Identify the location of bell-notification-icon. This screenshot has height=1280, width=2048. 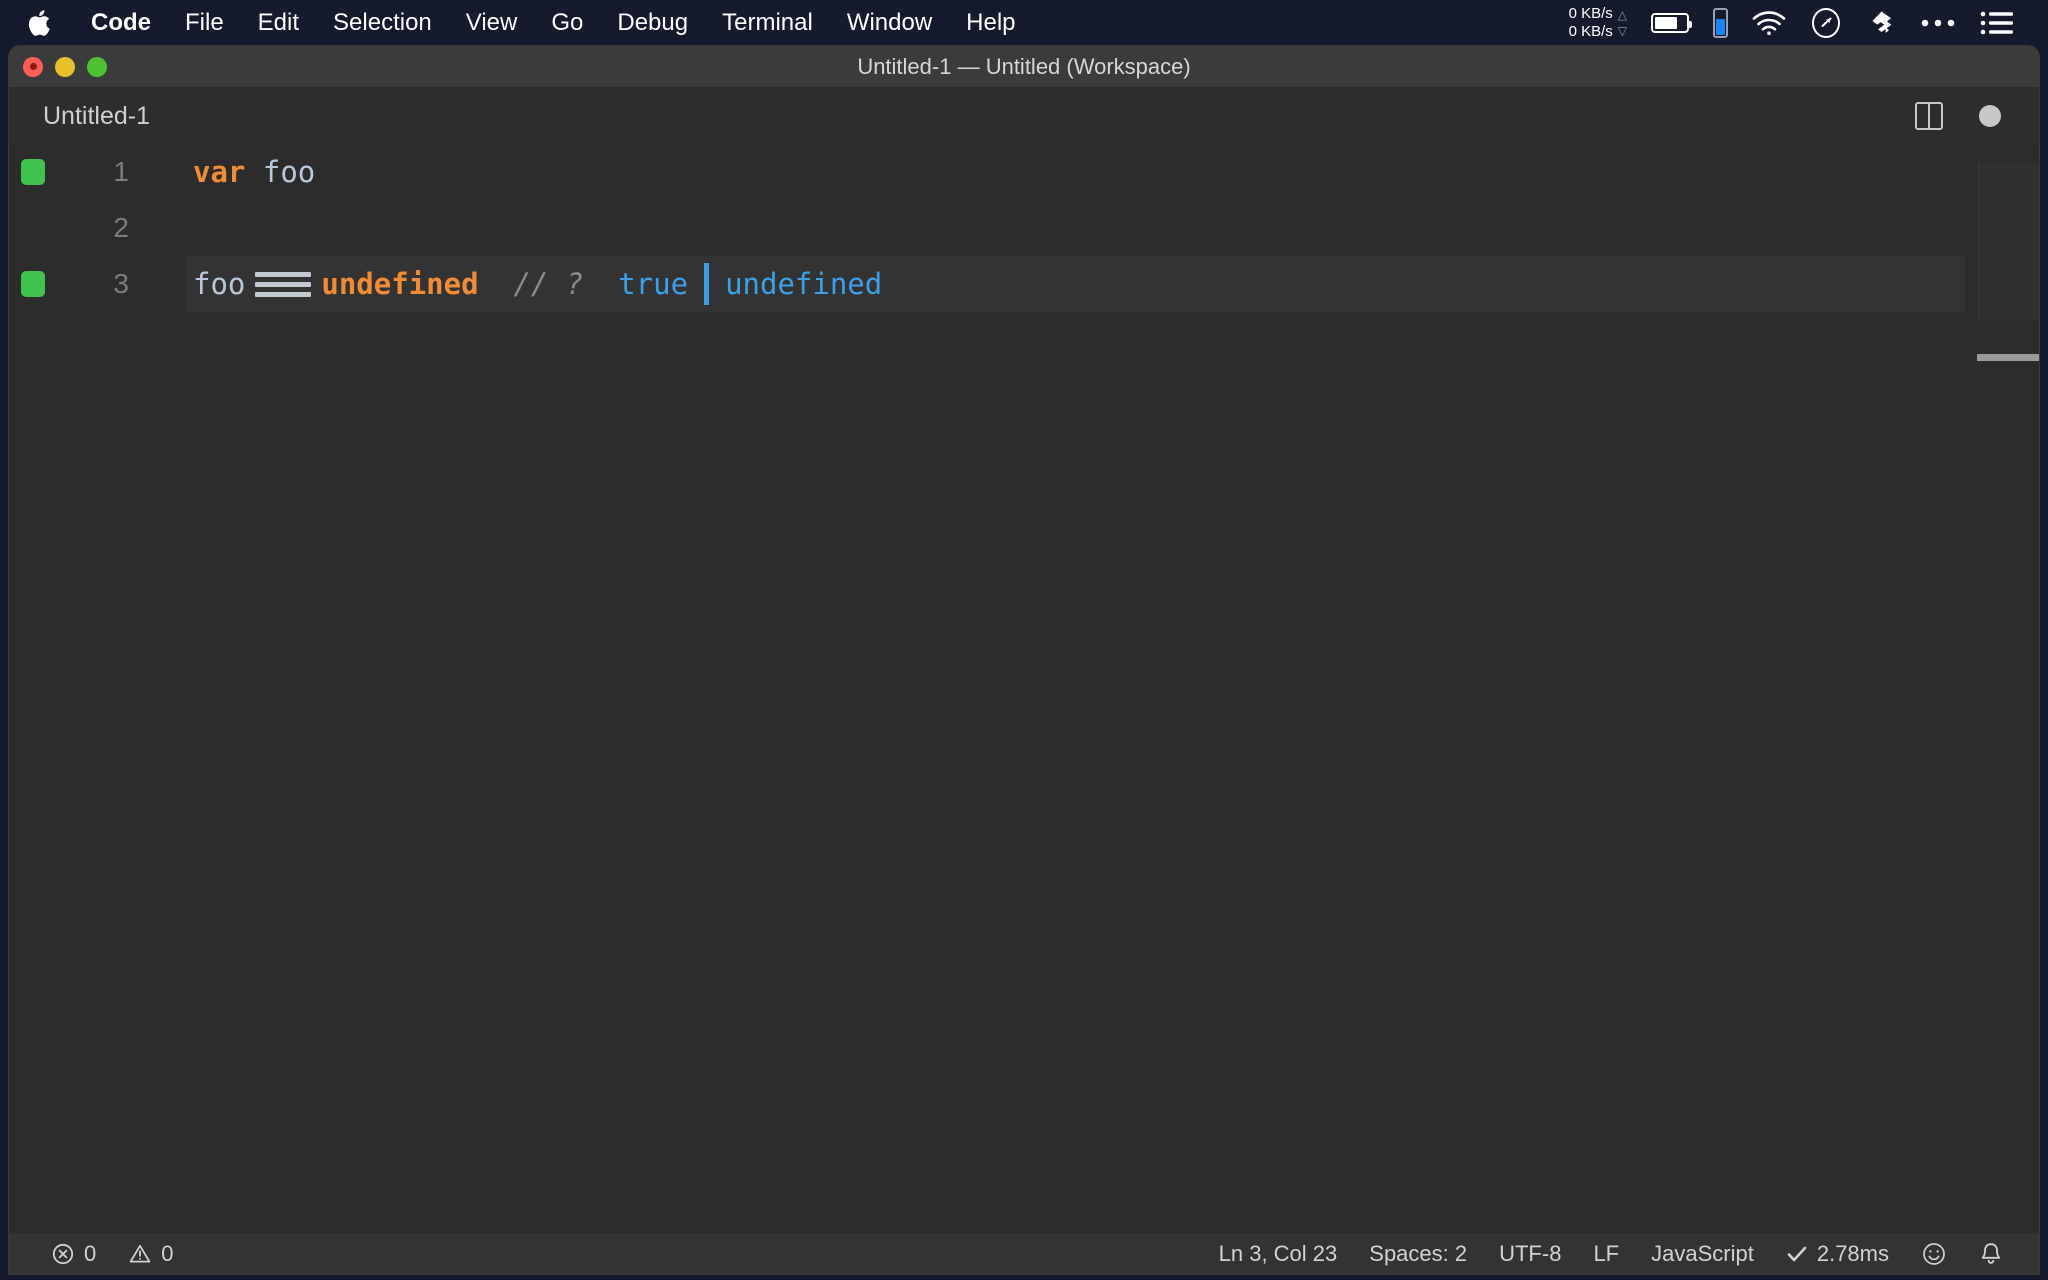
(1991, 1254).